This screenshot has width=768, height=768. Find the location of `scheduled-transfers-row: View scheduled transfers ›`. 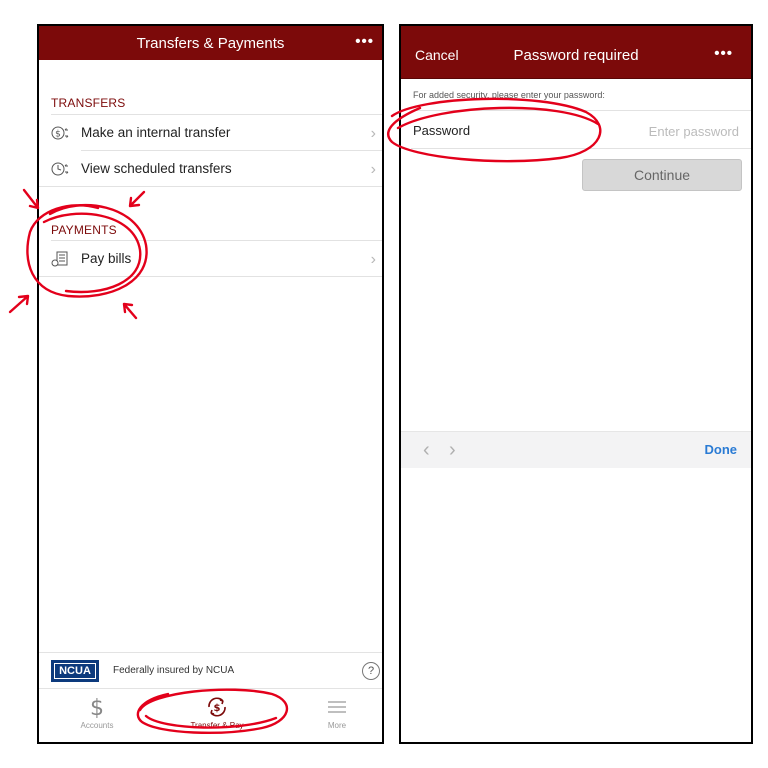

scheduled-transfers-row: View scheduled transfers › is located at coordinates (210, 169).